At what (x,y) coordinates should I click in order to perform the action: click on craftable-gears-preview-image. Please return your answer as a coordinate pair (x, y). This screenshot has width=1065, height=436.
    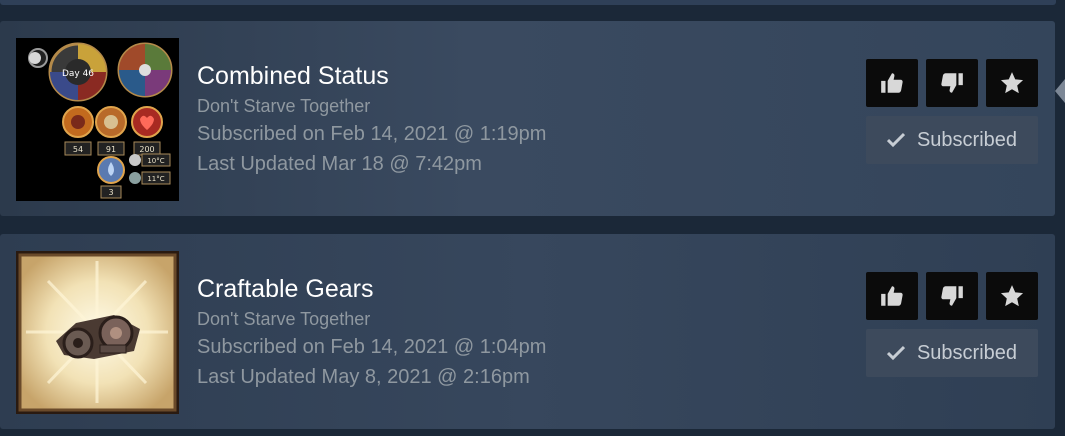
    Looking at the image, I should click on (97, 332).